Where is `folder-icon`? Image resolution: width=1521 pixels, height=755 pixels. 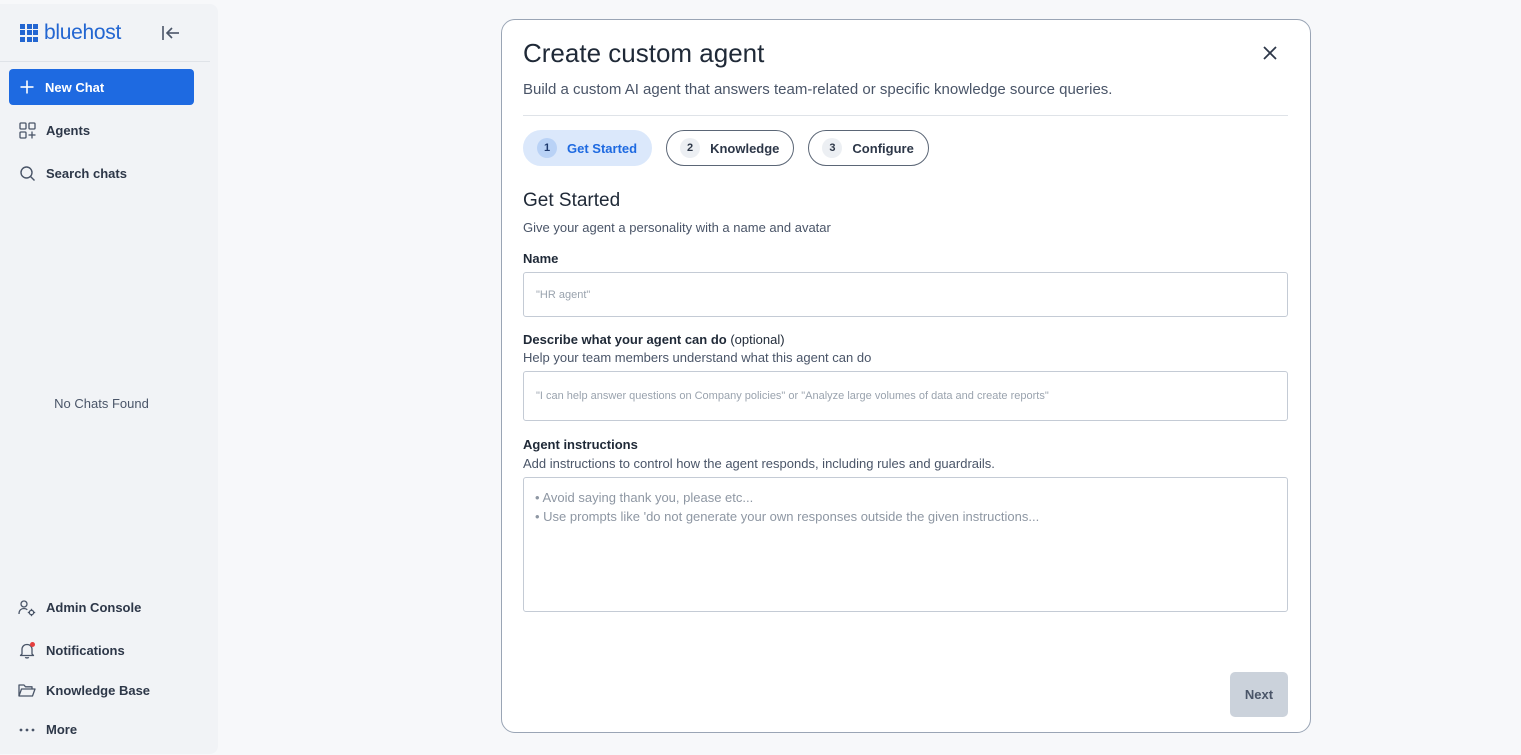
folder-icon is located at coordinates (27, 690).